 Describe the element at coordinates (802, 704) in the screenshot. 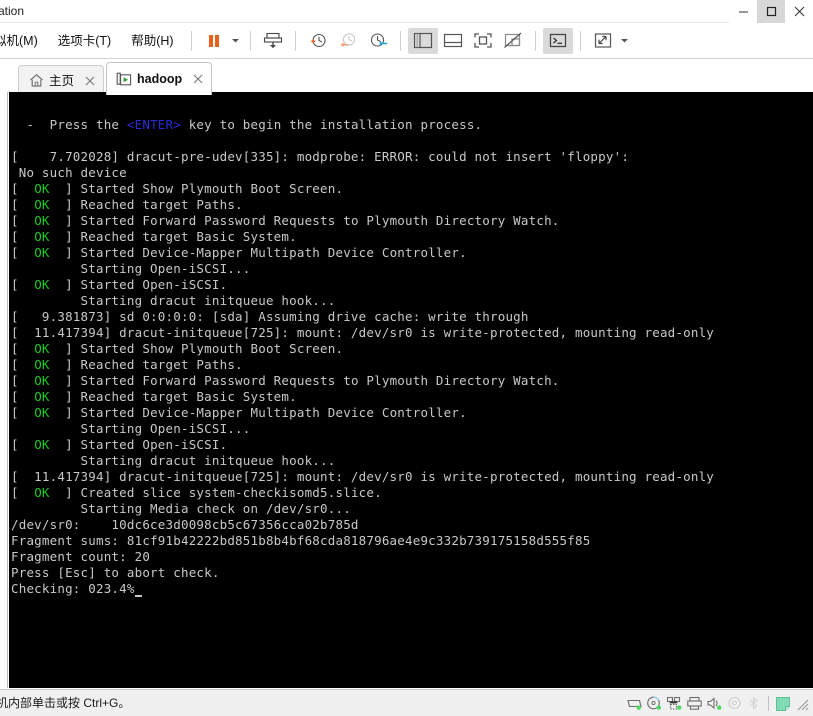

I see `resize-grip-icon` at that location.